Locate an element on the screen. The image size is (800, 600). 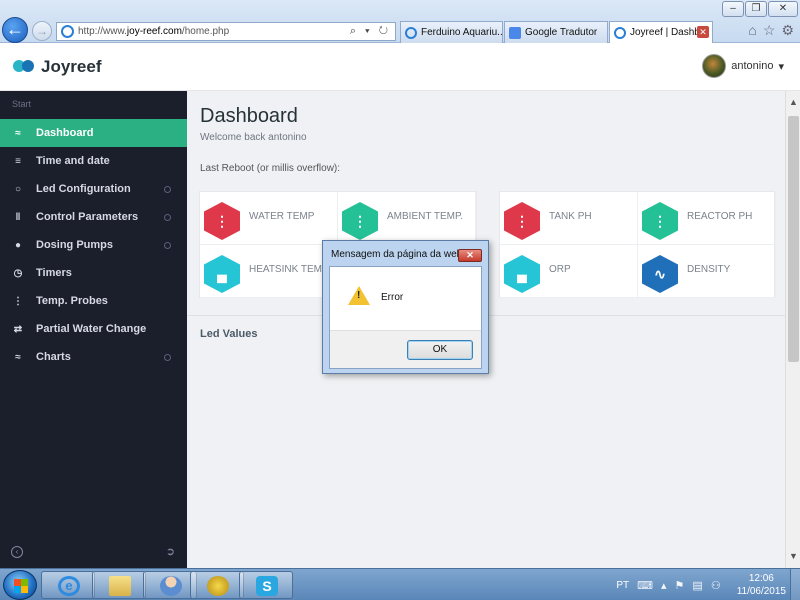
avatar is located at coordinates (714, 66).